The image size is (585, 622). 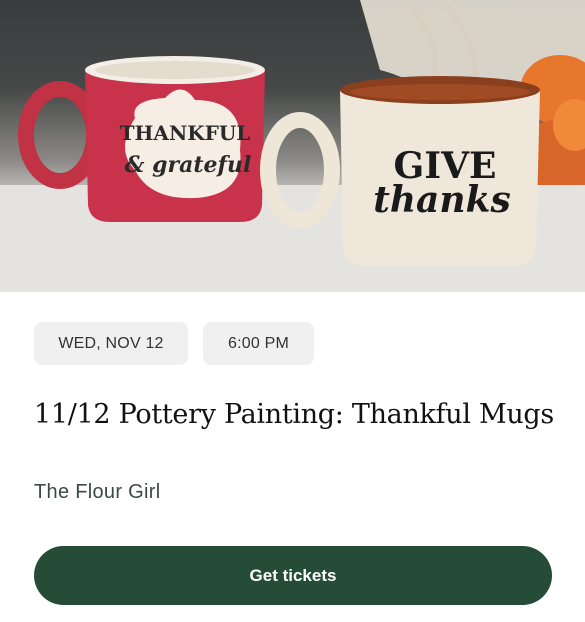 I want to click on event-title: 11/12 Pottery Painting: Thankful Mugs, so click(x=294, y=414).